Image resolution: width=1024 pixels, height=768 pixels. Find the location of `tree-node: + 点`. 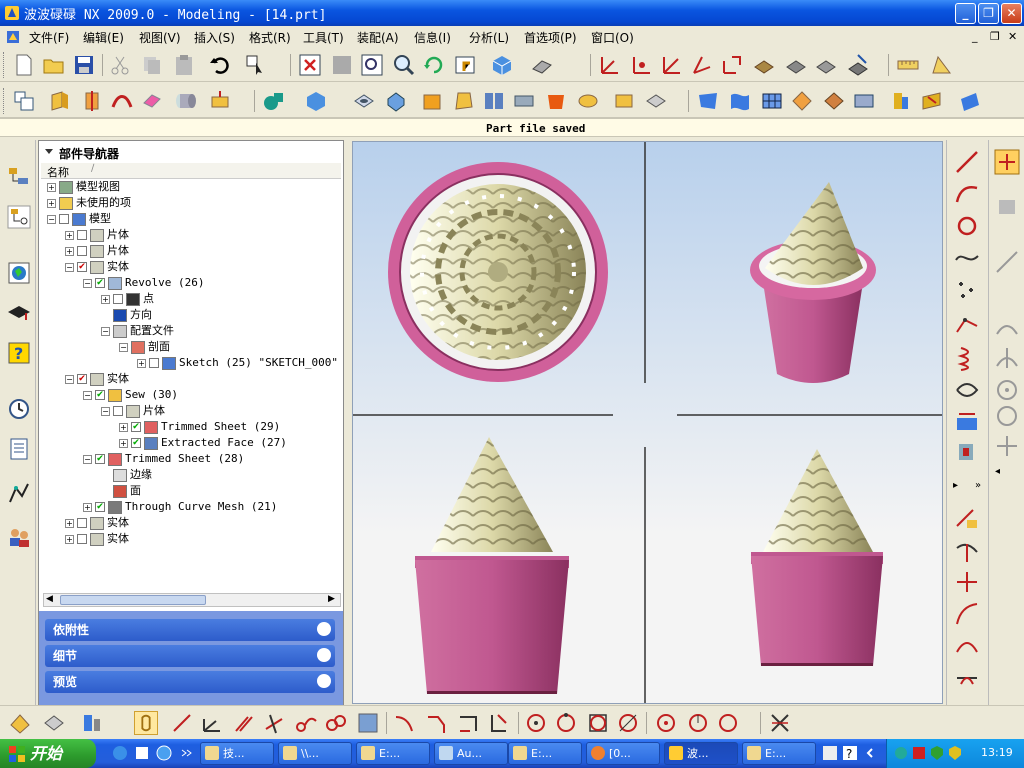

tree-node: + 点 is located at coordinates (127, 299).